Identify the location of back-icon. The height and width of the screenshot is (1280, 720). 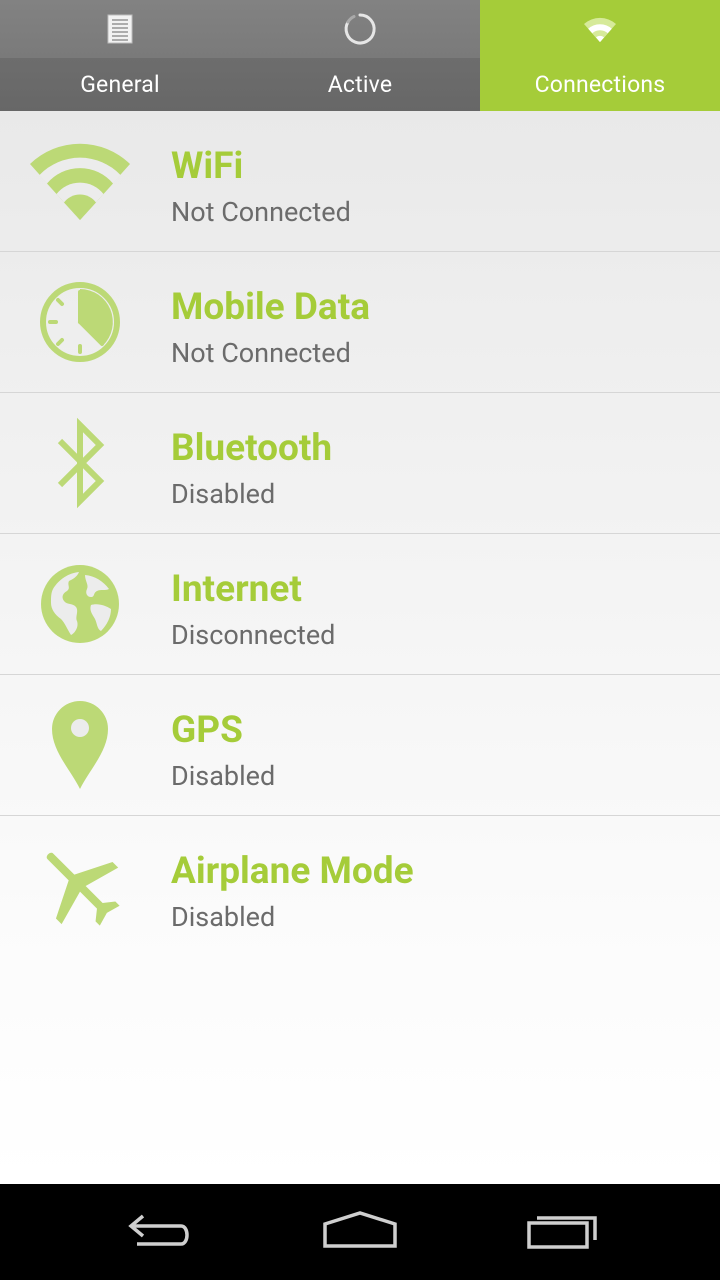
(160, 1232).